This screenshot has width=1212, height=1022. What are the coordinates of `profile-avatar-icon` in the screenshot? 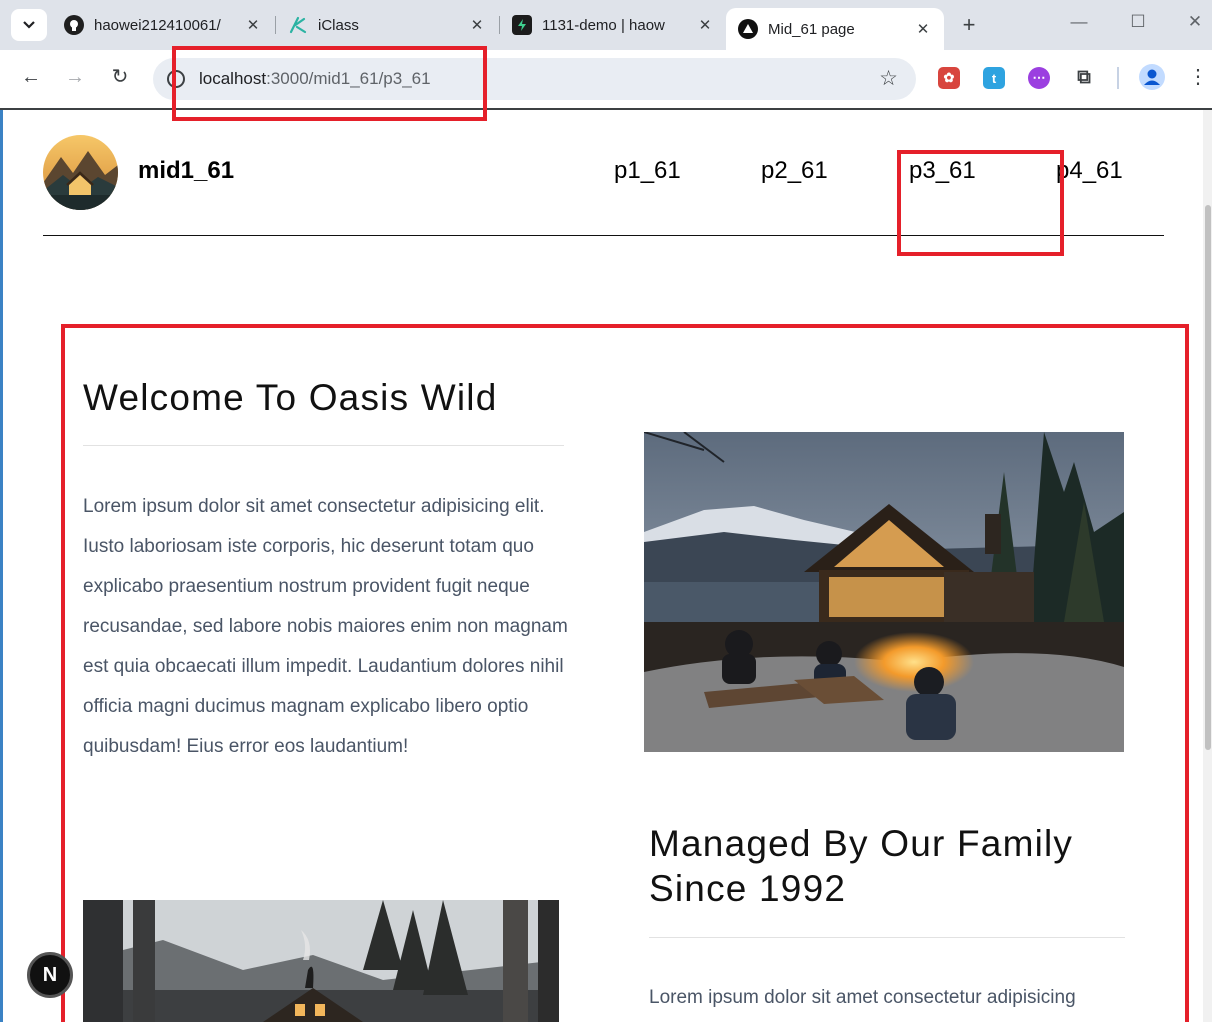 It's located at (1152, 77).